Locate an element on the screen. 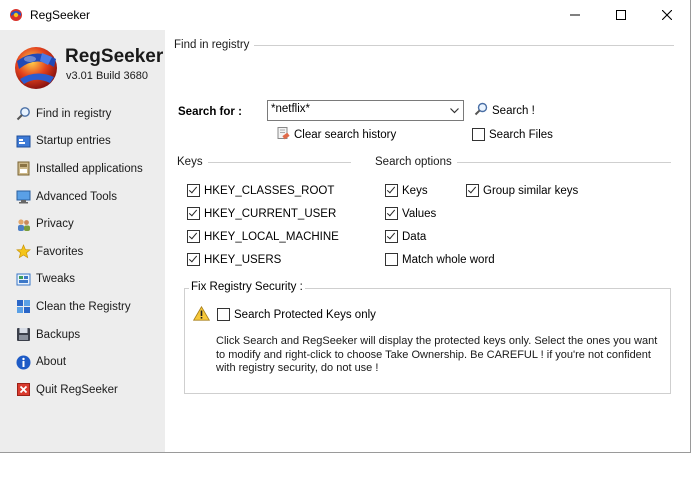 The width and height of the screenshot is (692, 504). tweaks-icon is located at coordinates (23, 279).